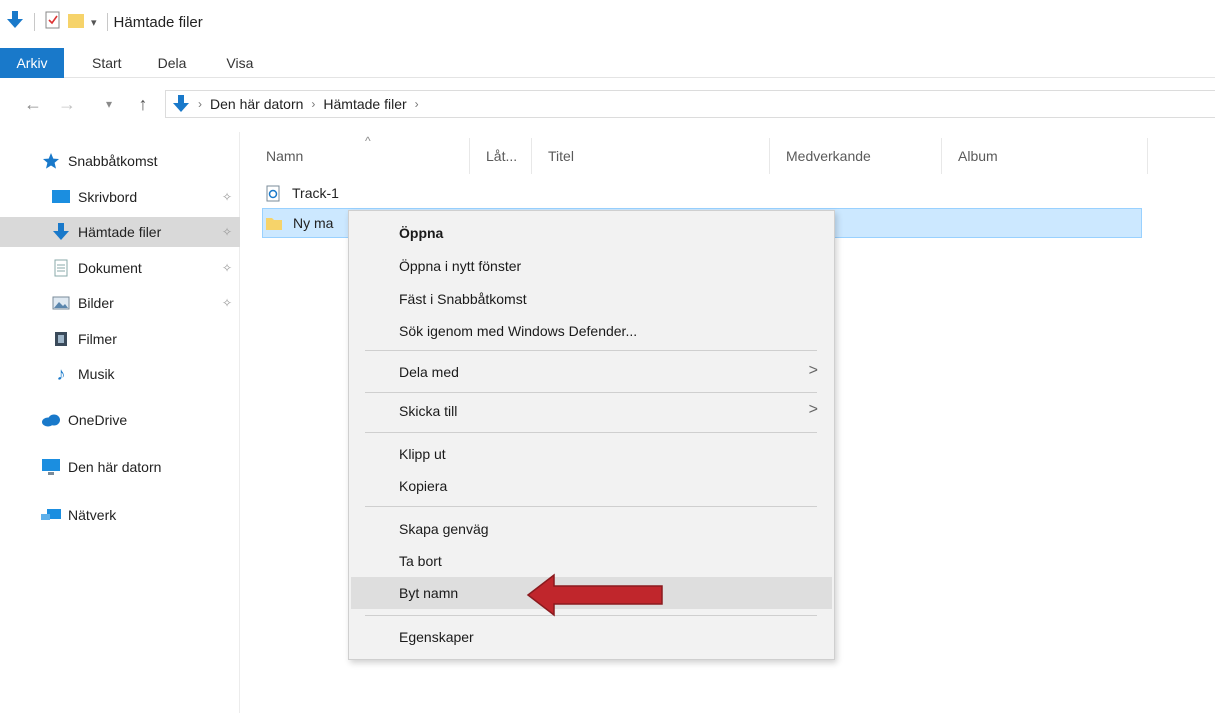 Image resolution: width=1215 pixels, height=713 pixels. What do you see at coordinates (591, 486) in the screenshot?
I see `menu-item-kopiera: Kopiera` at bounding box center [591, 486].